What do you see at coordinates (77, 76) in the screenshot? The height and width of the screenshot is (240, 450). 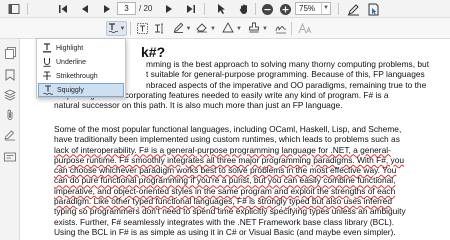 I see `menu-item-label: Strikethrough` at bounding box center [77, 76].